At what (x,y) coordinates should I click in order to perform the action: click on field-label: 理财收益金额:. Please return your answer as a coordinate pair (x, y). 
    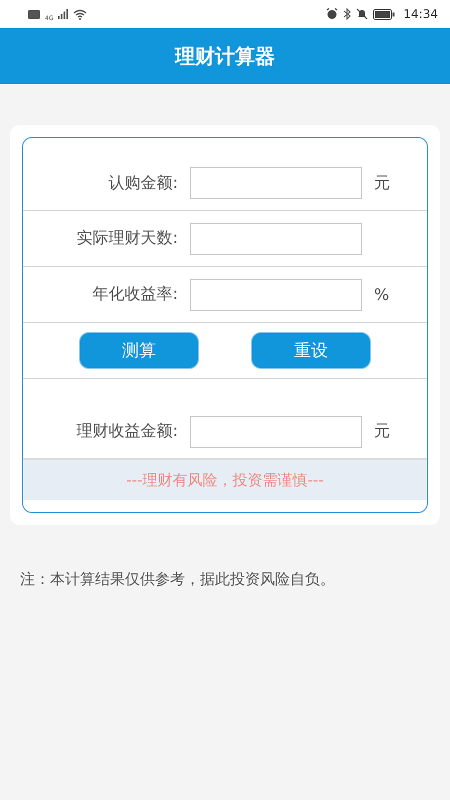
    Looking at the image, I should click on (127, 431).